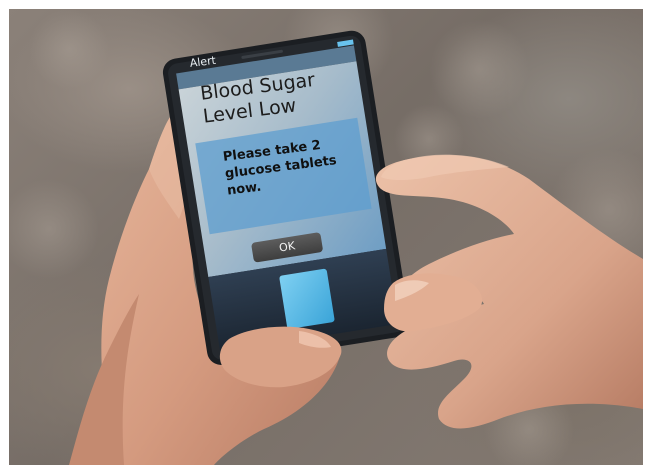 The width and height of the screenshot is (650, 471). I want to click on sensor-pad-icon, so click(307, 298).